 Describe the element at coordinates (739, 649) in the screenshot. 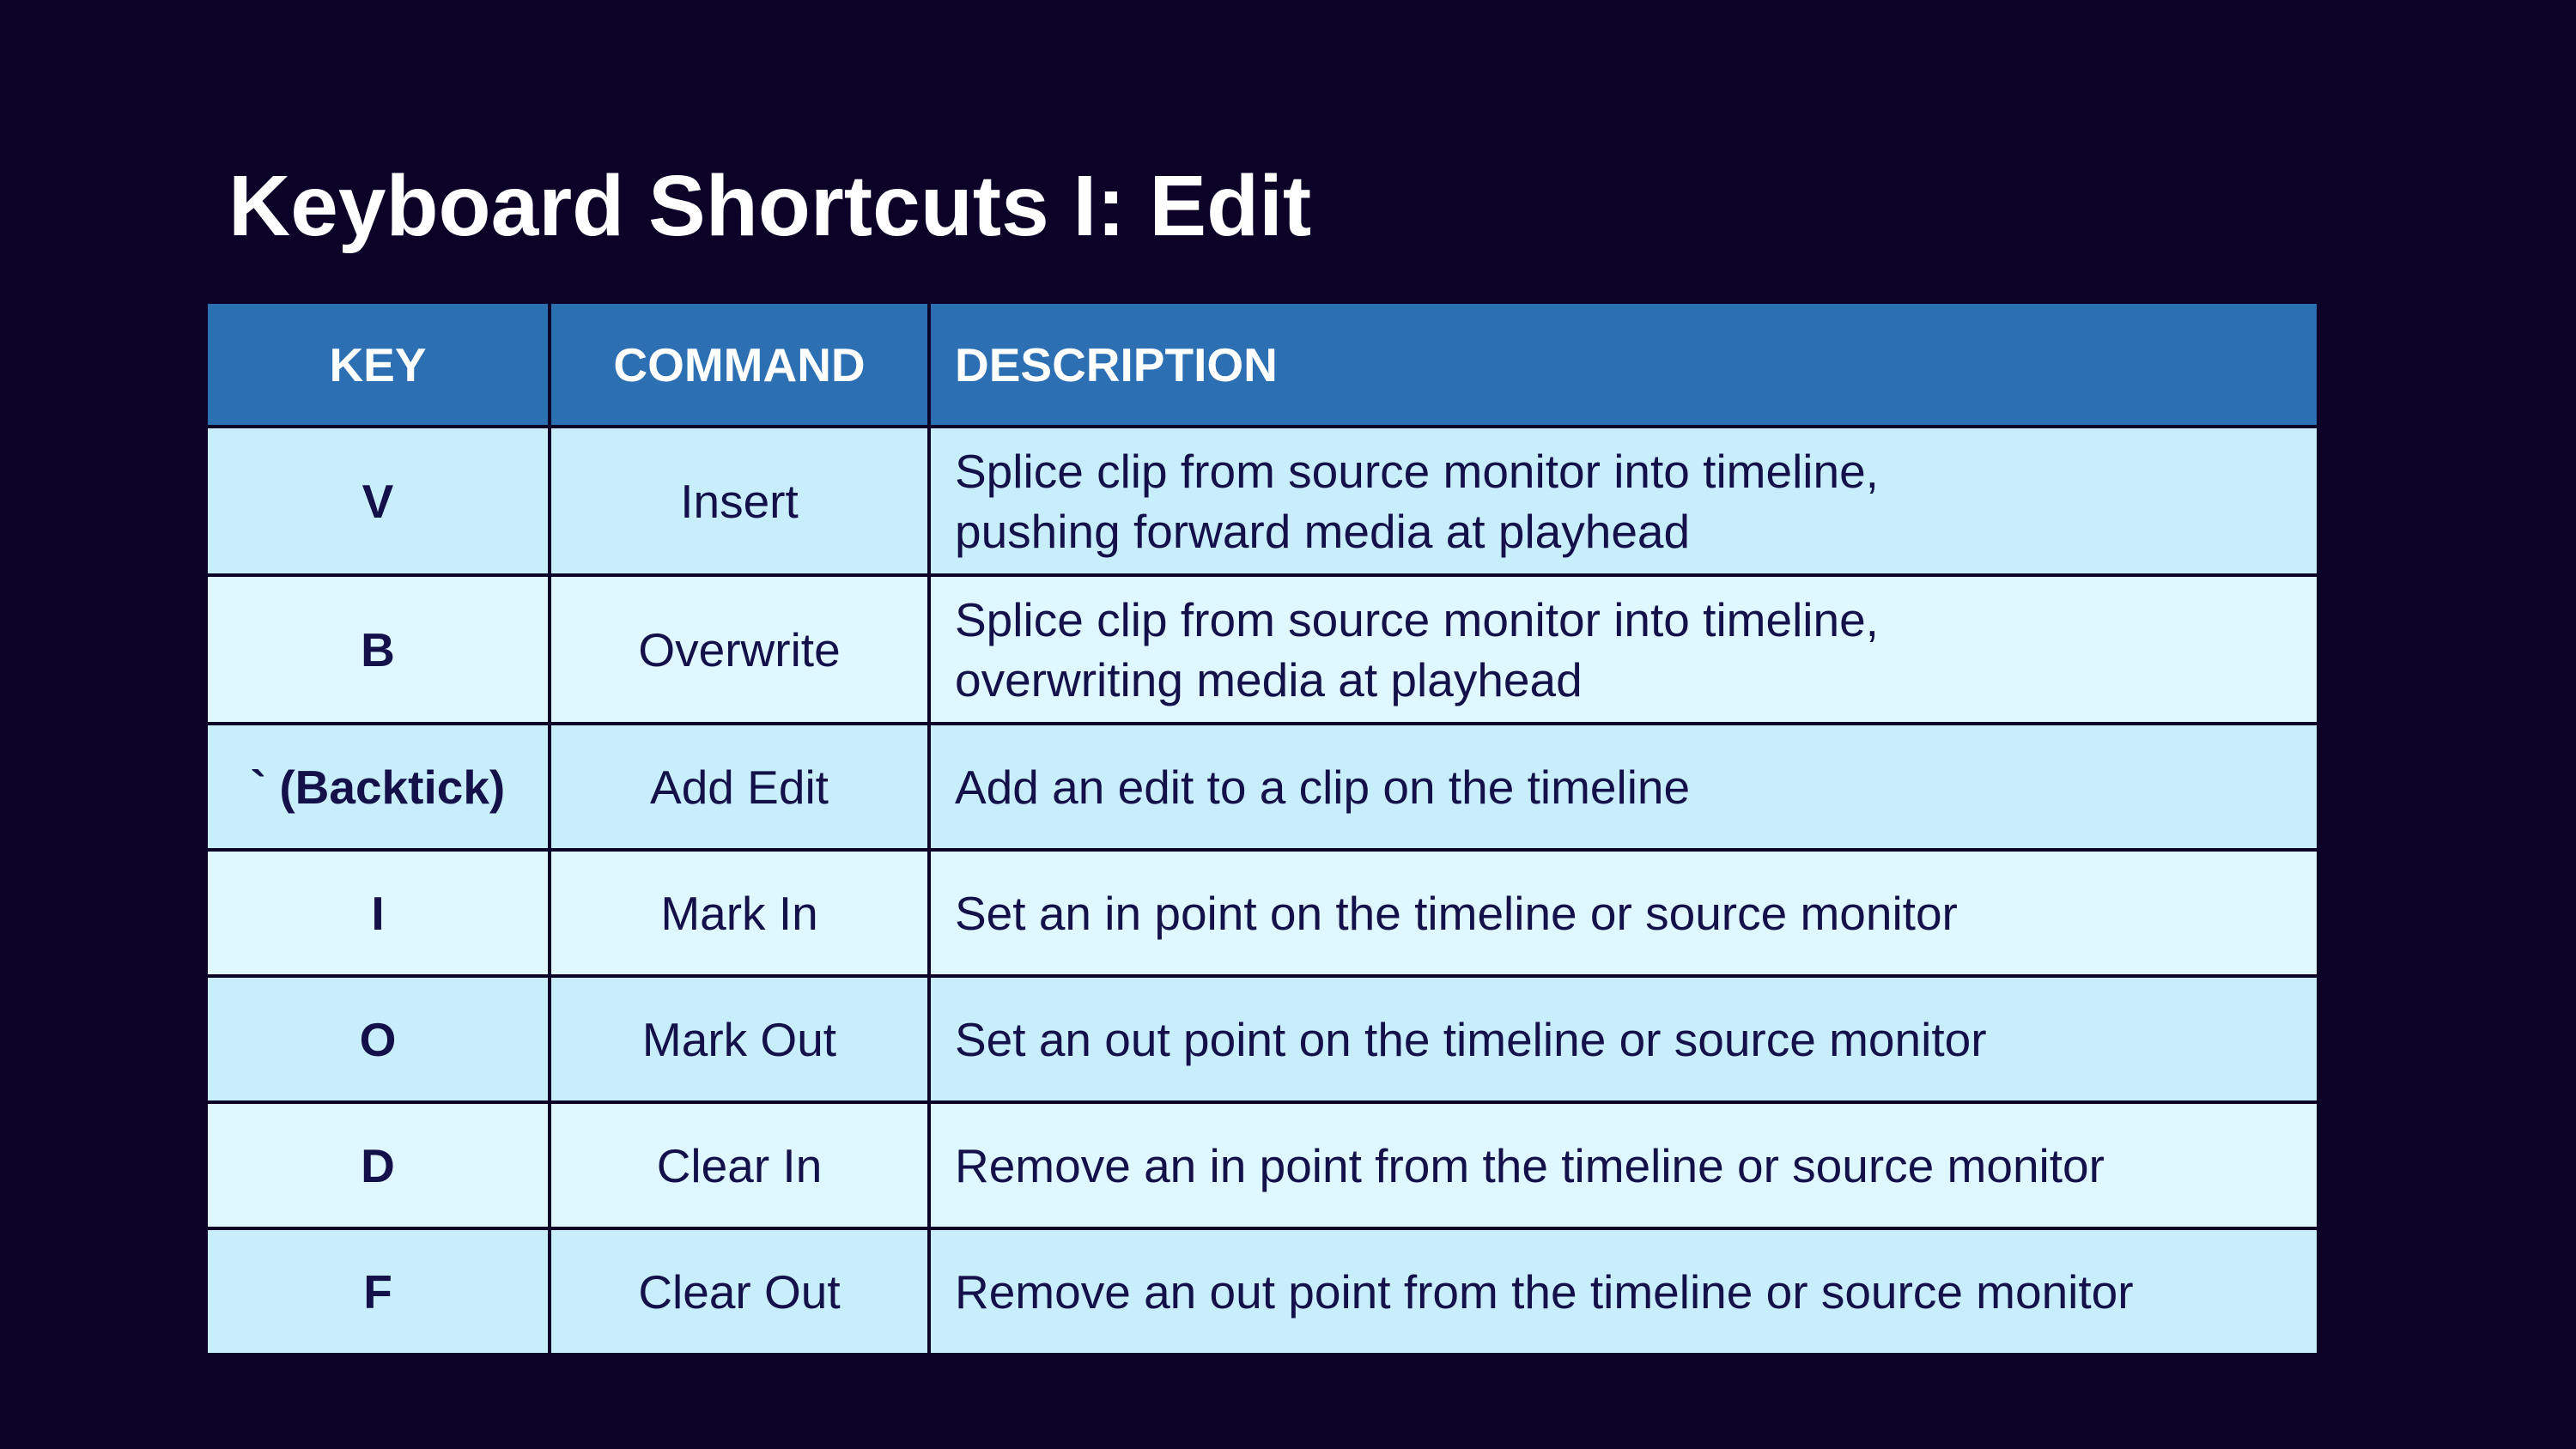

I see `command-cell: Overwrite` at that location.